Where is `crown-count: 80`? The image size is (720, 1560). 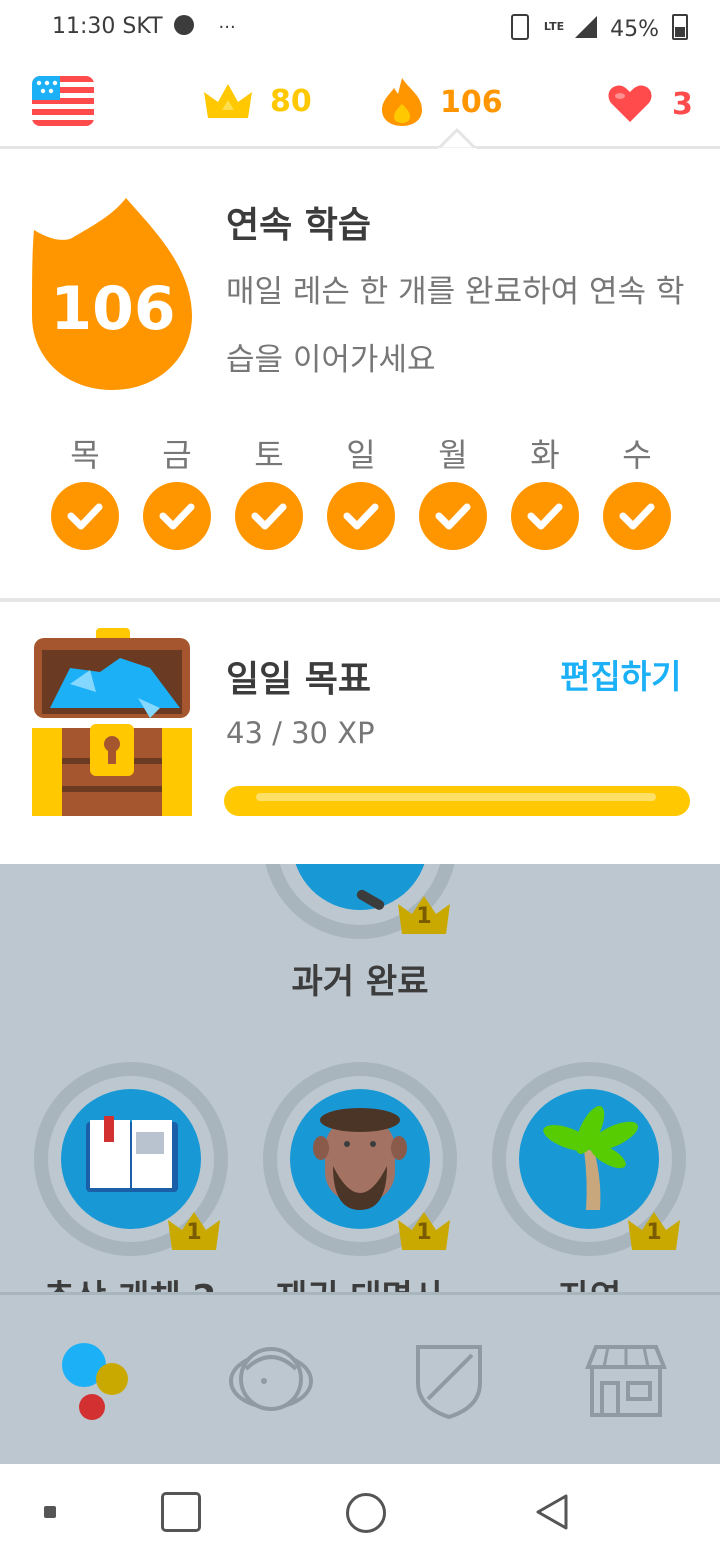 crown-count: 80 is located at coordinates (291, 101).